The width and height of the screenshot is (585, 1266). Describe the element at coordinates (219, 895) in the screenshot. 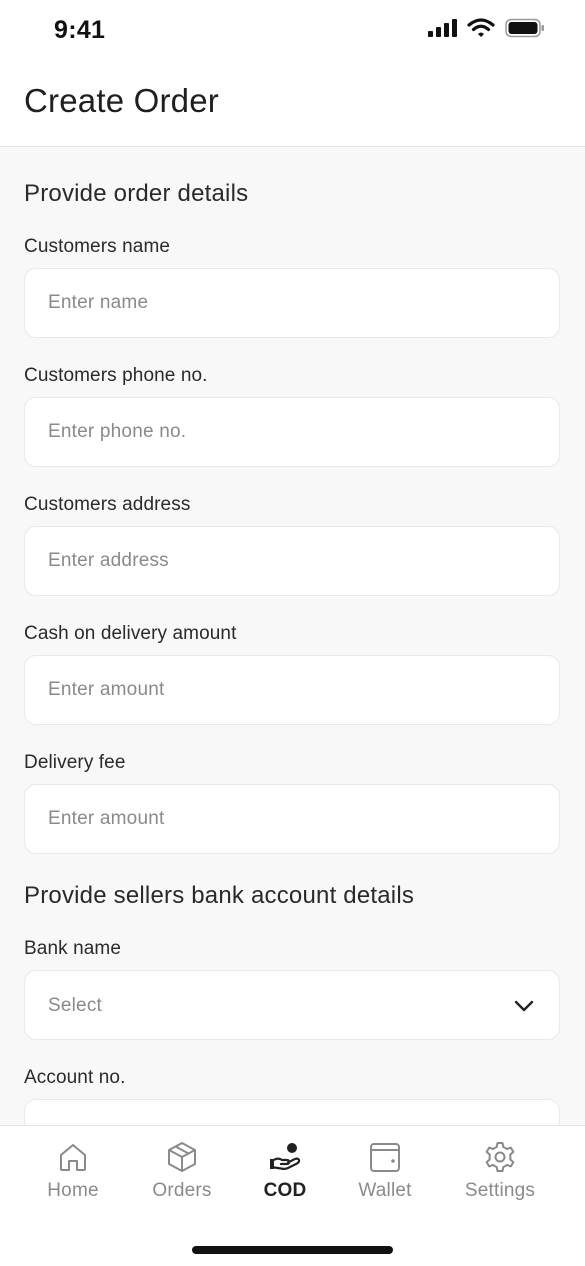

I see `bank-details-heading: Provide sellers bank account details` at that location.